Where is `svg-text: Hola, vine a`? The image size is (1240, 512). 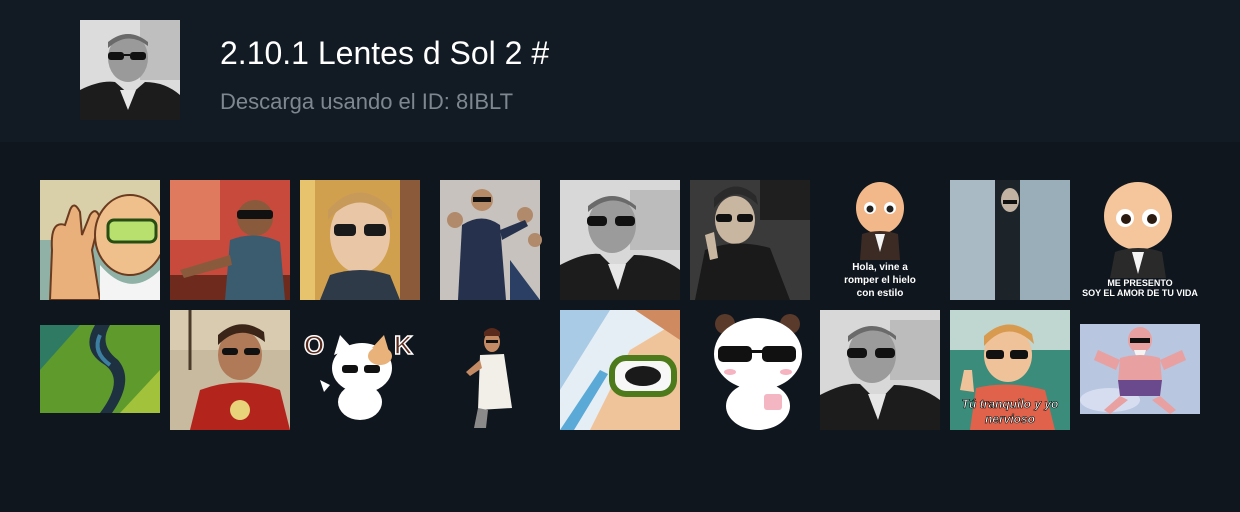
svg-text: Hola, vine a is located at coordinates (880, 267).